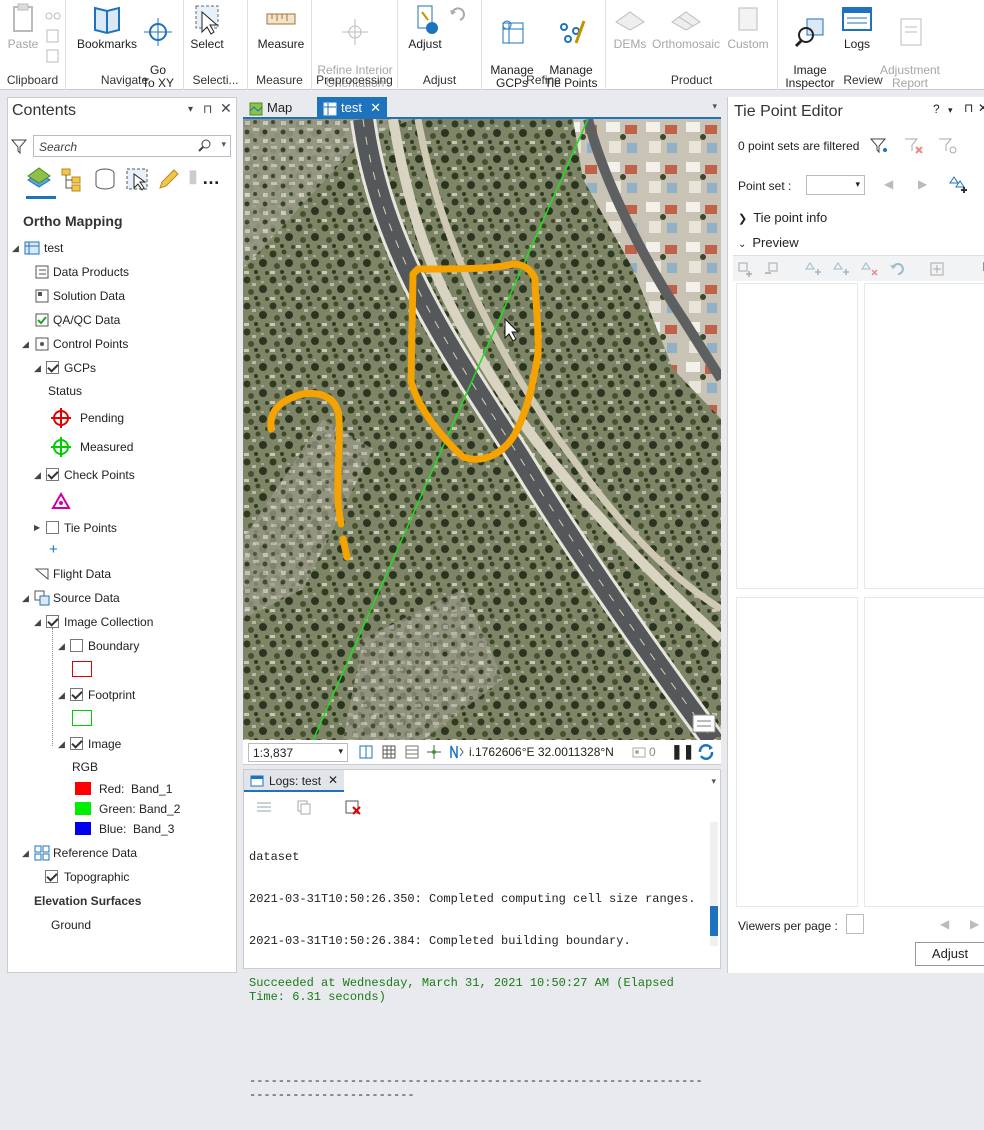 The height and width of the screenshot is (1130, 984). Describe the element at coordinates (944, 924) in the screenshot. I see `previous-page-icon: ◀` at that location.